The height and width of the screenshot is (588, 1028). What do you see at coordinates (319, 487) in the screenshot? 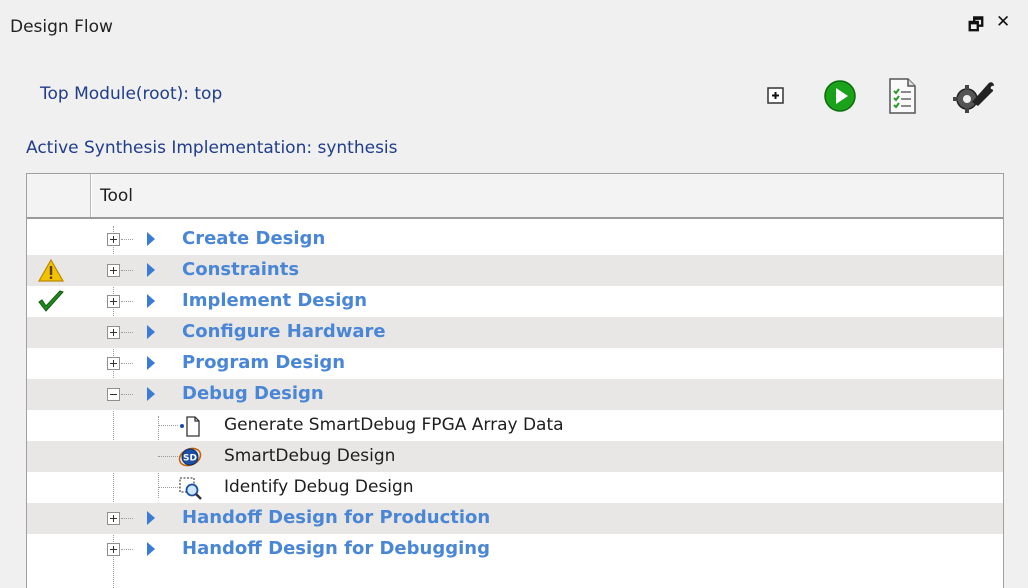
I see `tool-label: Identify Debug Design` at bounding box center [319, 487].